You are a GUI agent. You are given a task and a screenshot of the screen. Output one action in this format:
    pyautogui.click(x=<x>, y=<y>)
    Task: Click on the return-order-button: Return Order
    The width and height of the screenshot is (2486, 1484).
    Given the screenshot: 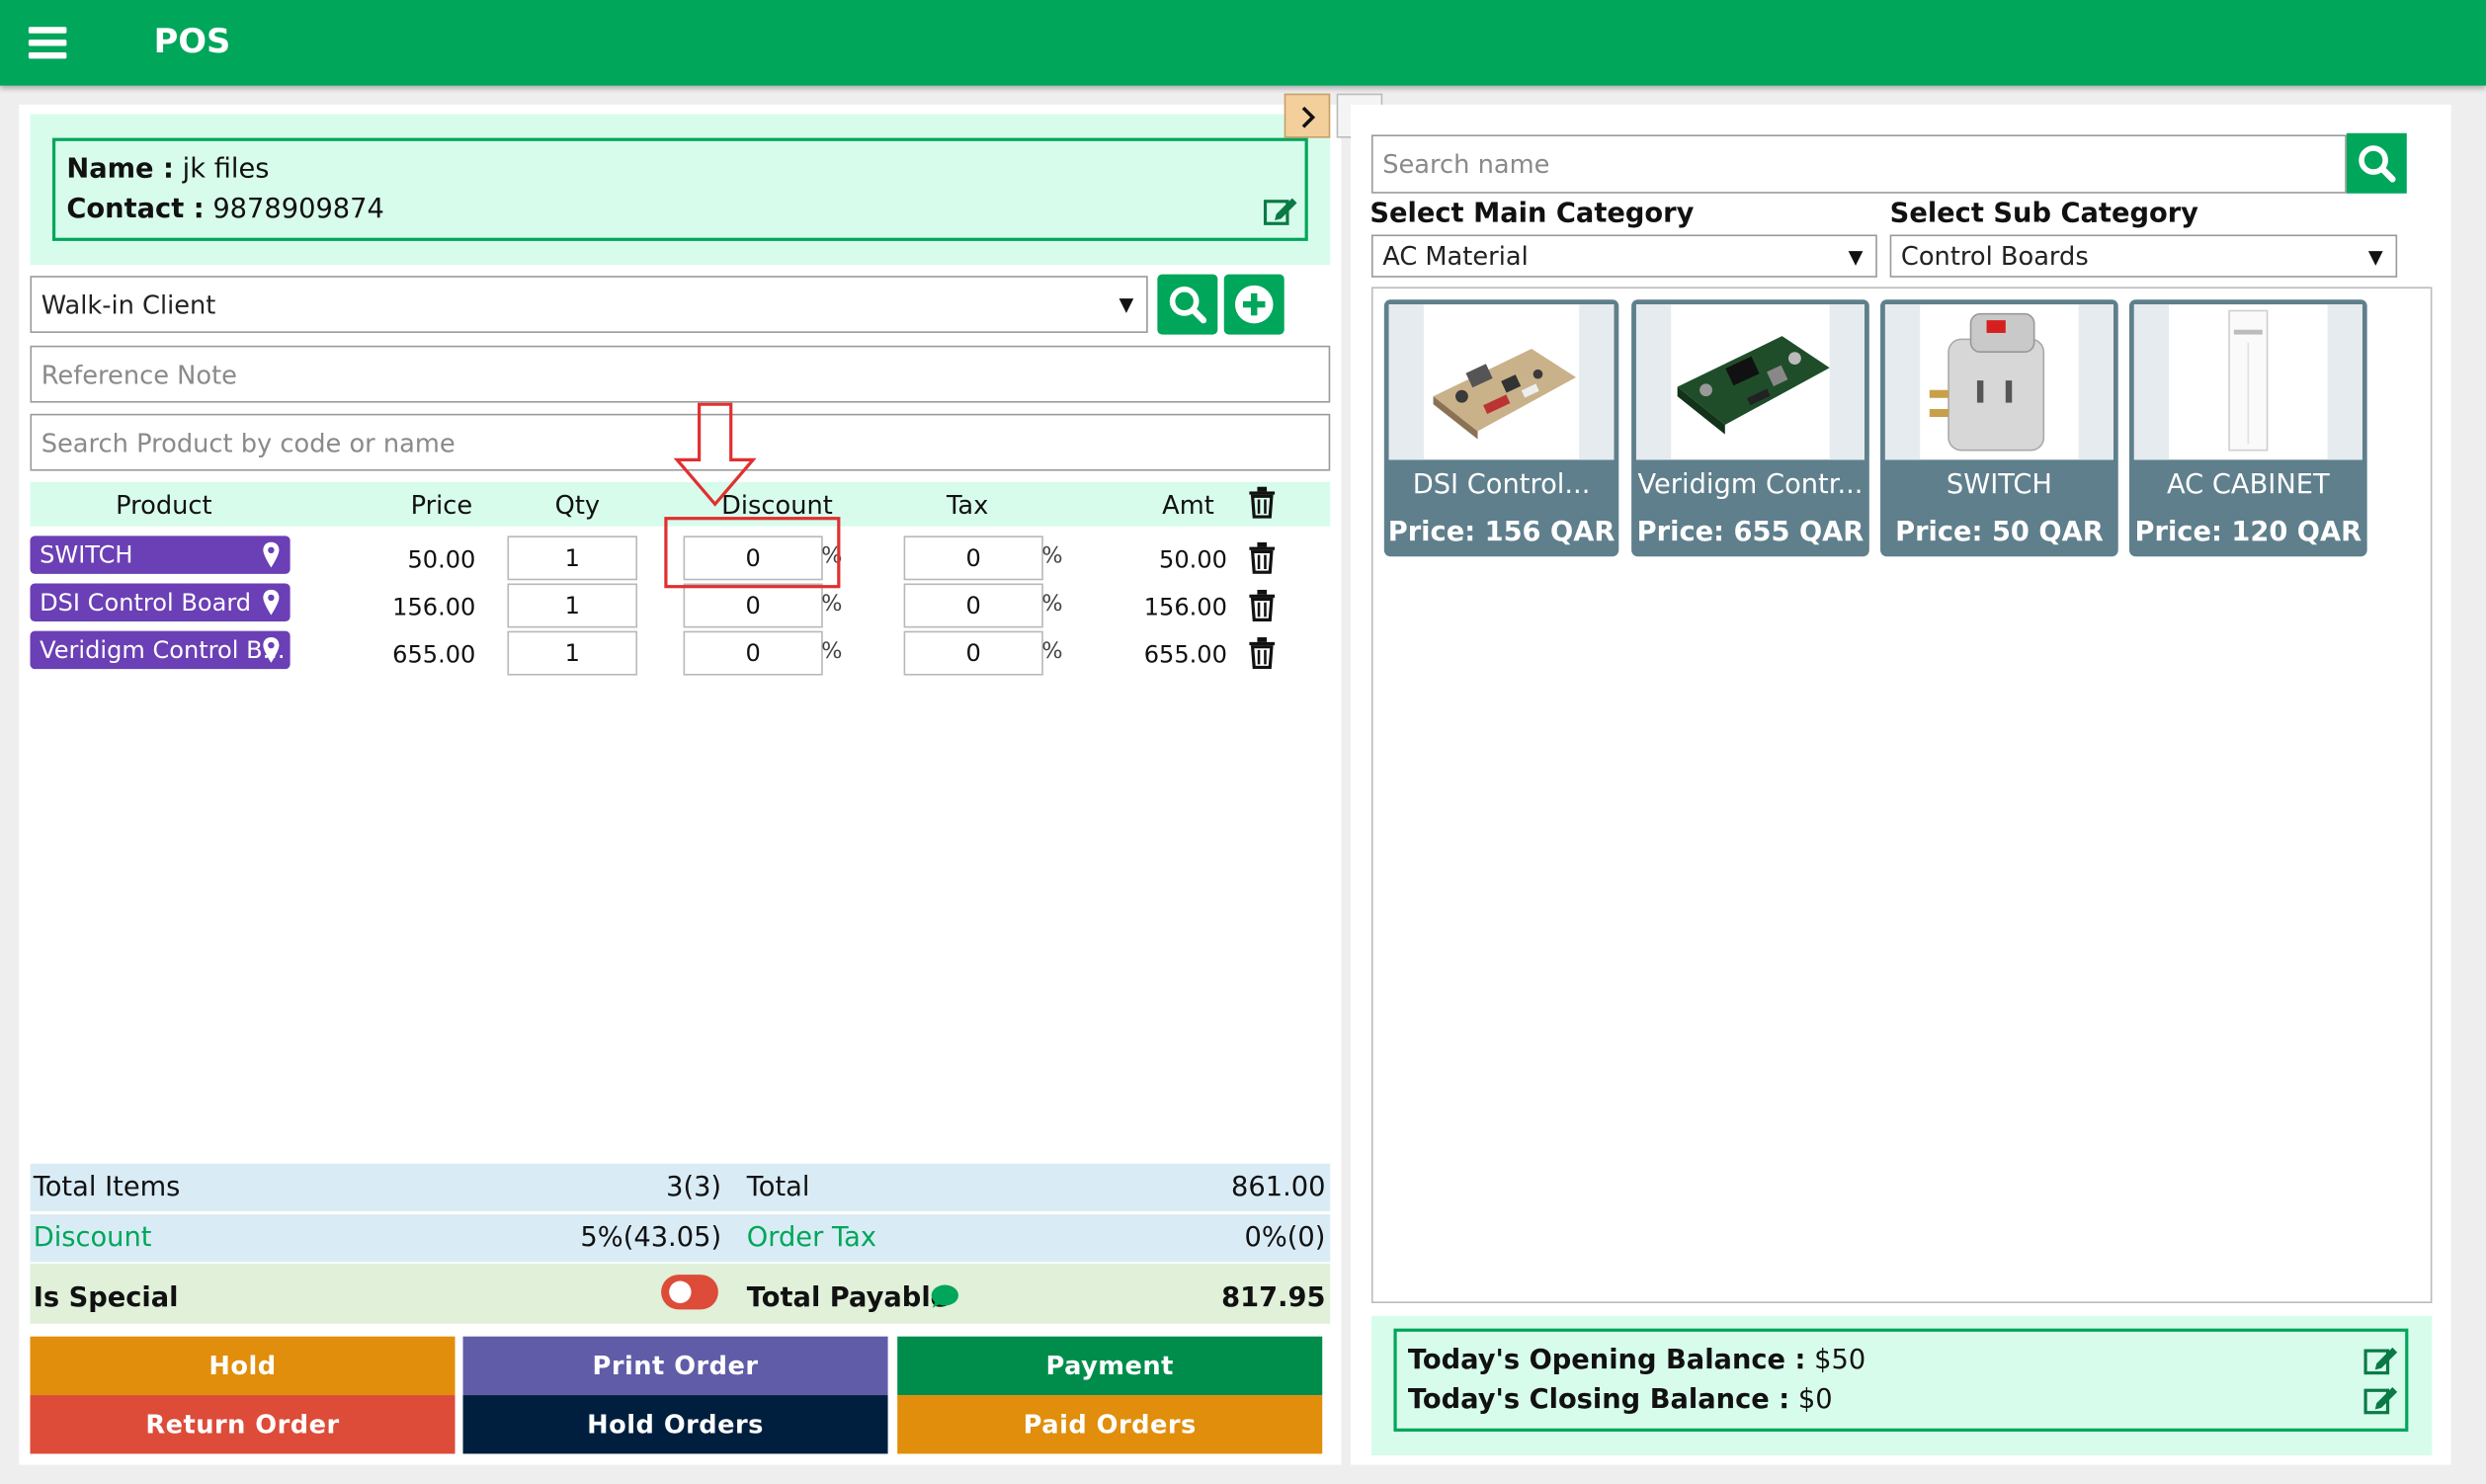 What is the action you would take?
    pyautogui.click(x=243, y=1424)
    